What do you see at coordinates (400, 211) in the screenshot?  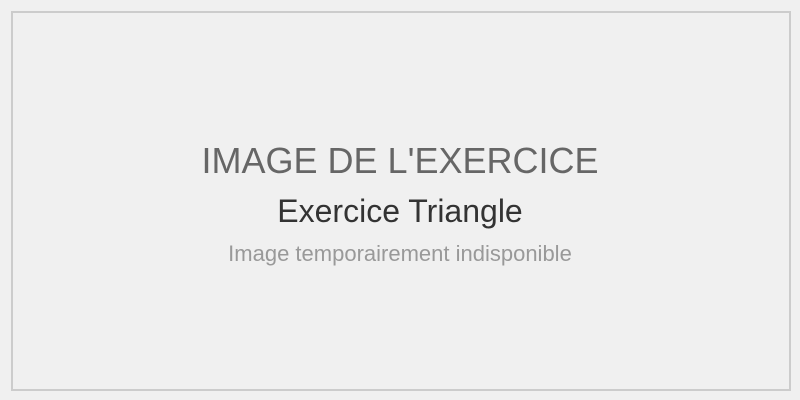 I see `exercise-title: Exercice Triangle` at bounding box center [400, 211].